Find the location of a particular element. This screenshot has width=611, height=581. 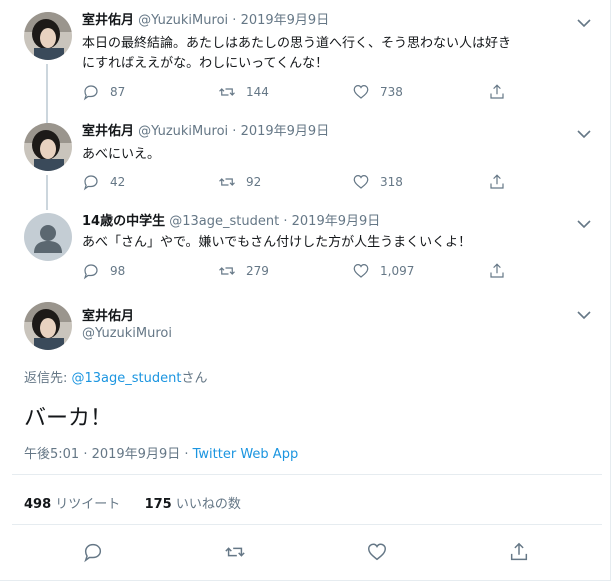

reply-button is located at coordinates (93, 552).